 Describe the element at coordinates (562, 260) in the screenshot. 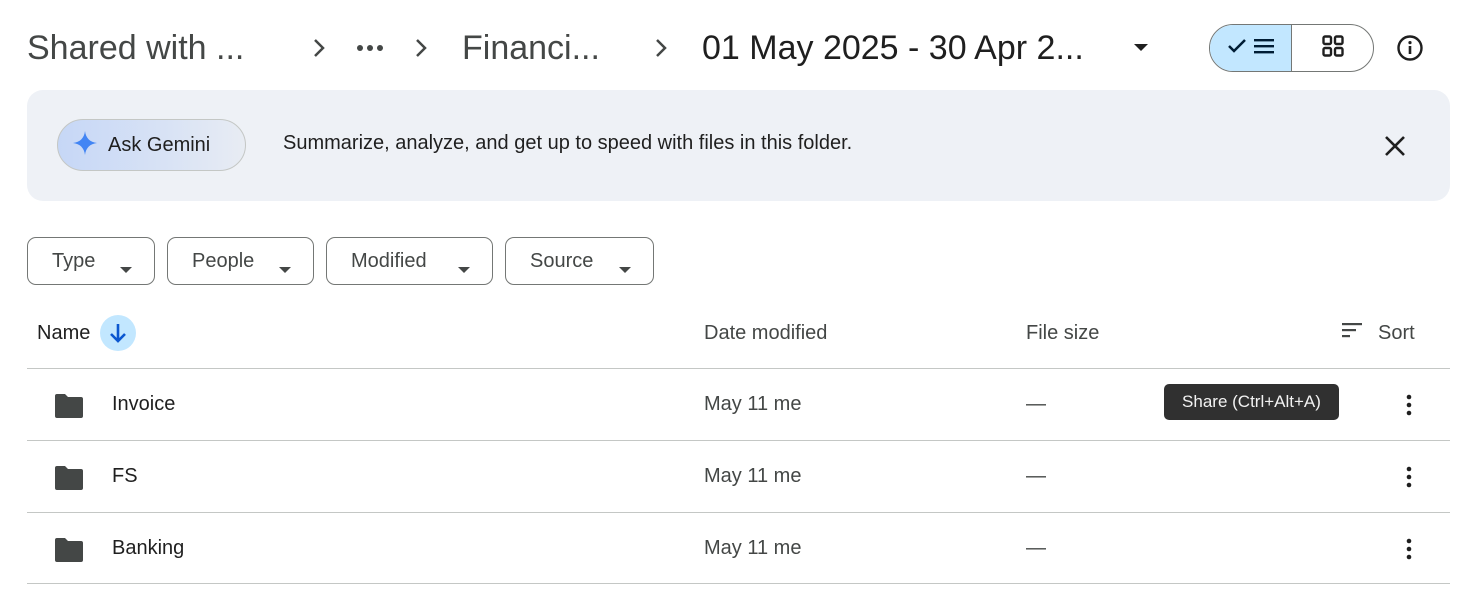

I see `filter-source-label: Source` at that location.